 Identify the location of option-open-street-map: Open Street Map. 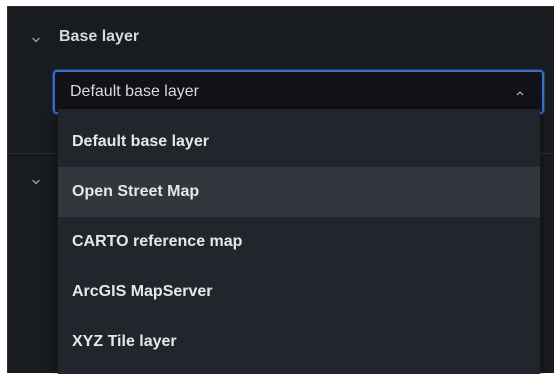
(299, 192).